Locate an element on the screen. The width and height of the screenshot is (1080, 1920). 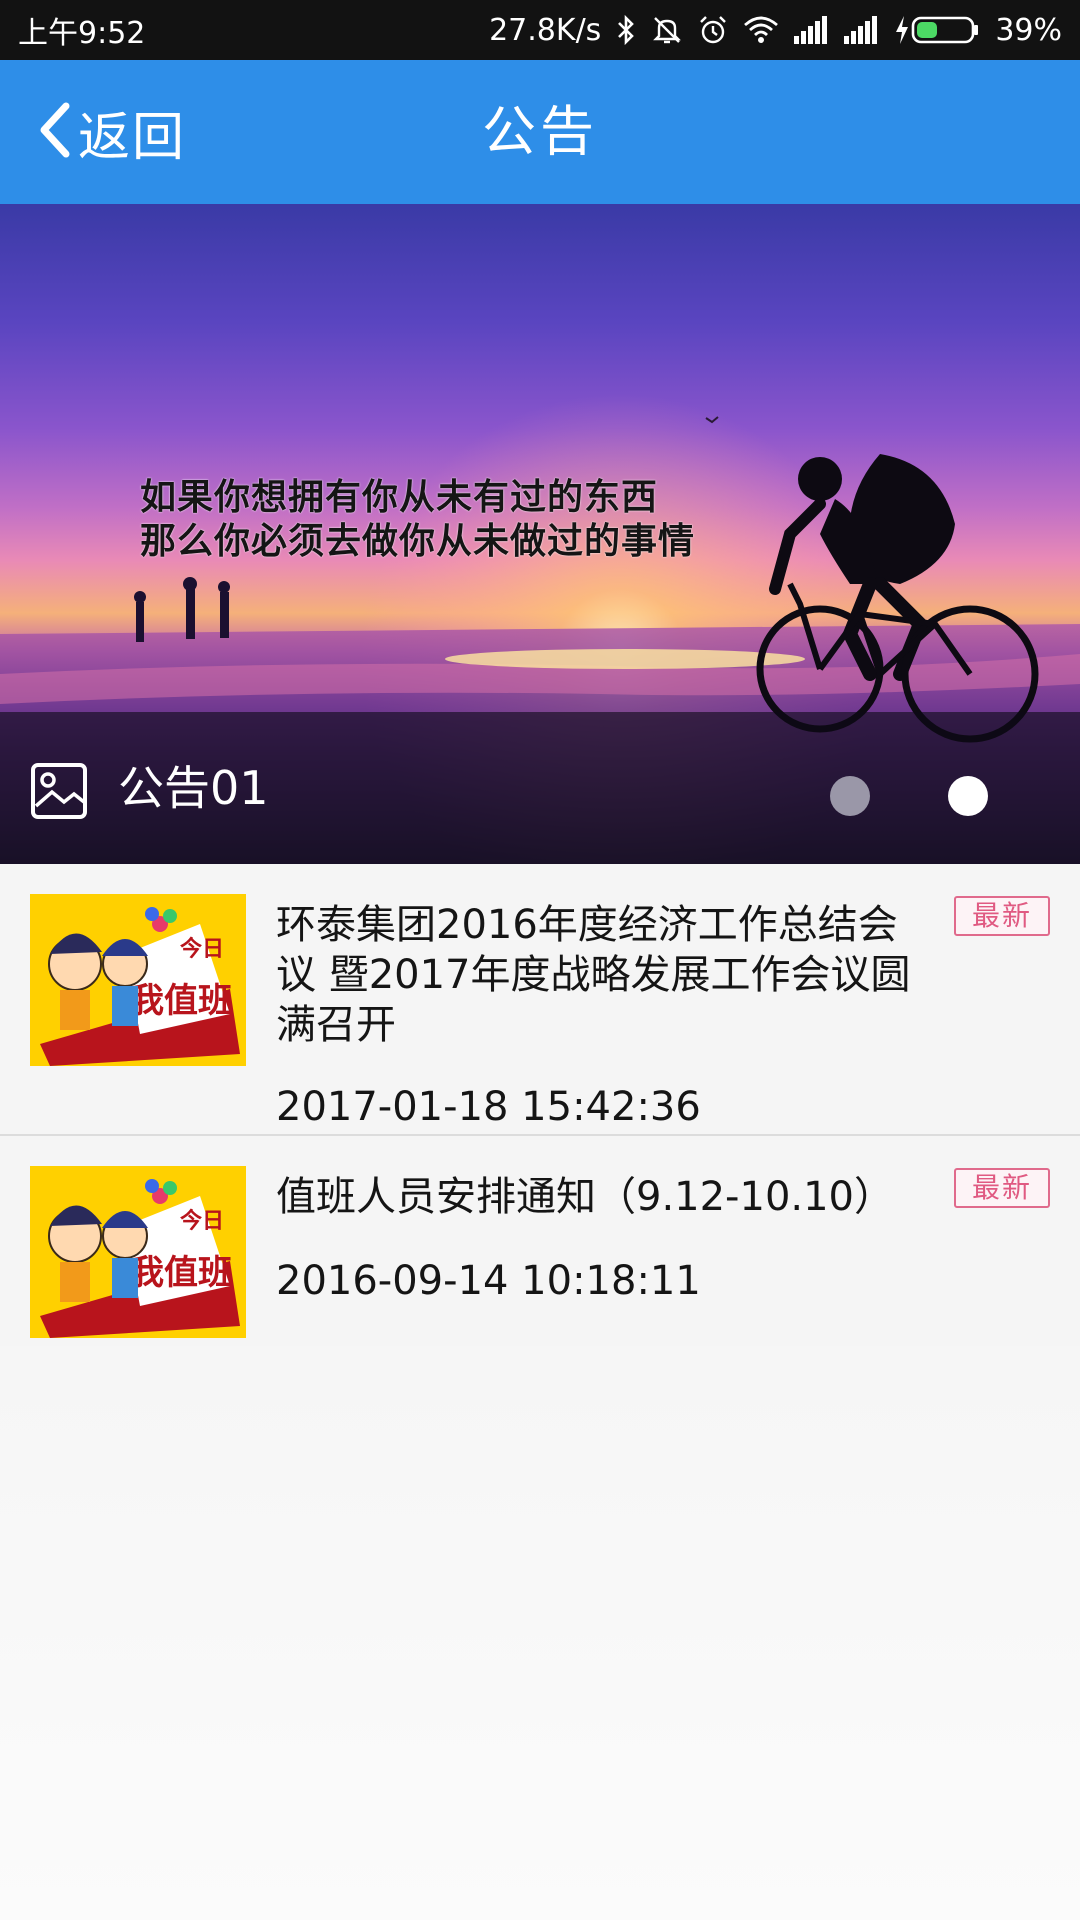
status-time: 上午9:52 is located at coordinates (82, 33).